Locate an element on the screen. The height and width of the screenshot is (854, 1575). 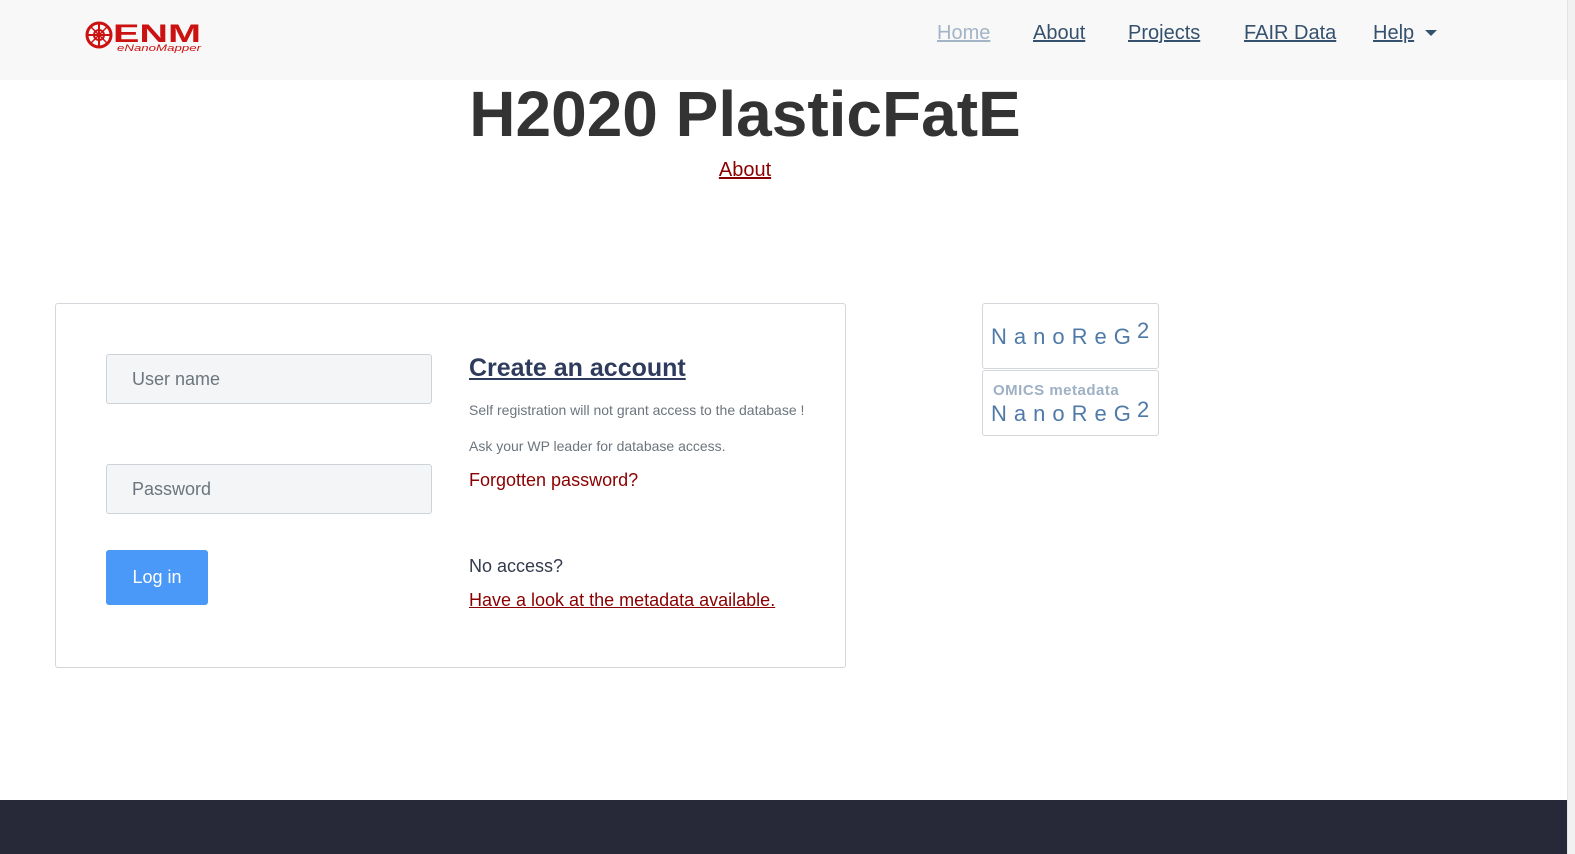
about-link: About is located at coordinates (745, 170).